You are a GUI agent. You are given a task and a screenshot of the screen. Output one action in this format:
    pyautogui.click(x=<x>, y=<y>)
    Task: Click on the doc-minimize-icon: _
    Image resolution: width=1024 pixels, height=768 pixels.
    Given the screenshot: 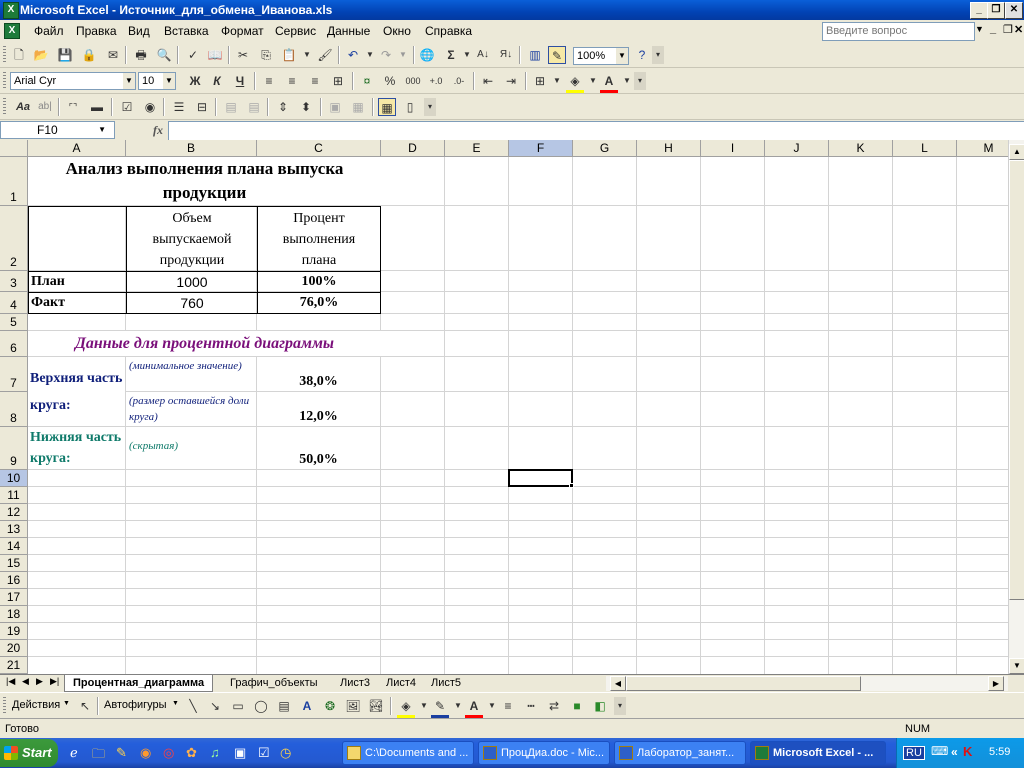 What is the action you would take?
    pyautogui.click(x=993, y=29)
    